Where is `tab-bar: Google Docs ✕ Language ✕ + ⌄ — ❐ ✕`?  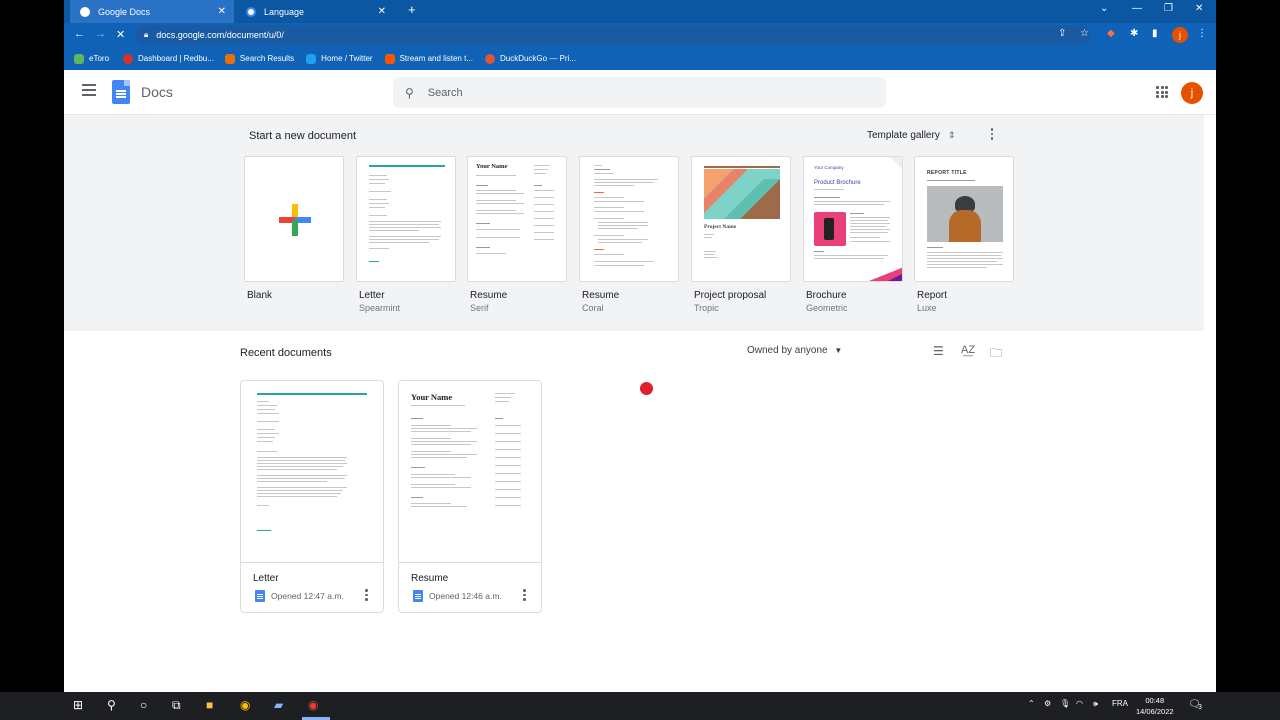
tab-bar: Google Docs ✕ Language ✕ + ⌄ — ❐ ✕ is located at coordinates (640, 11).